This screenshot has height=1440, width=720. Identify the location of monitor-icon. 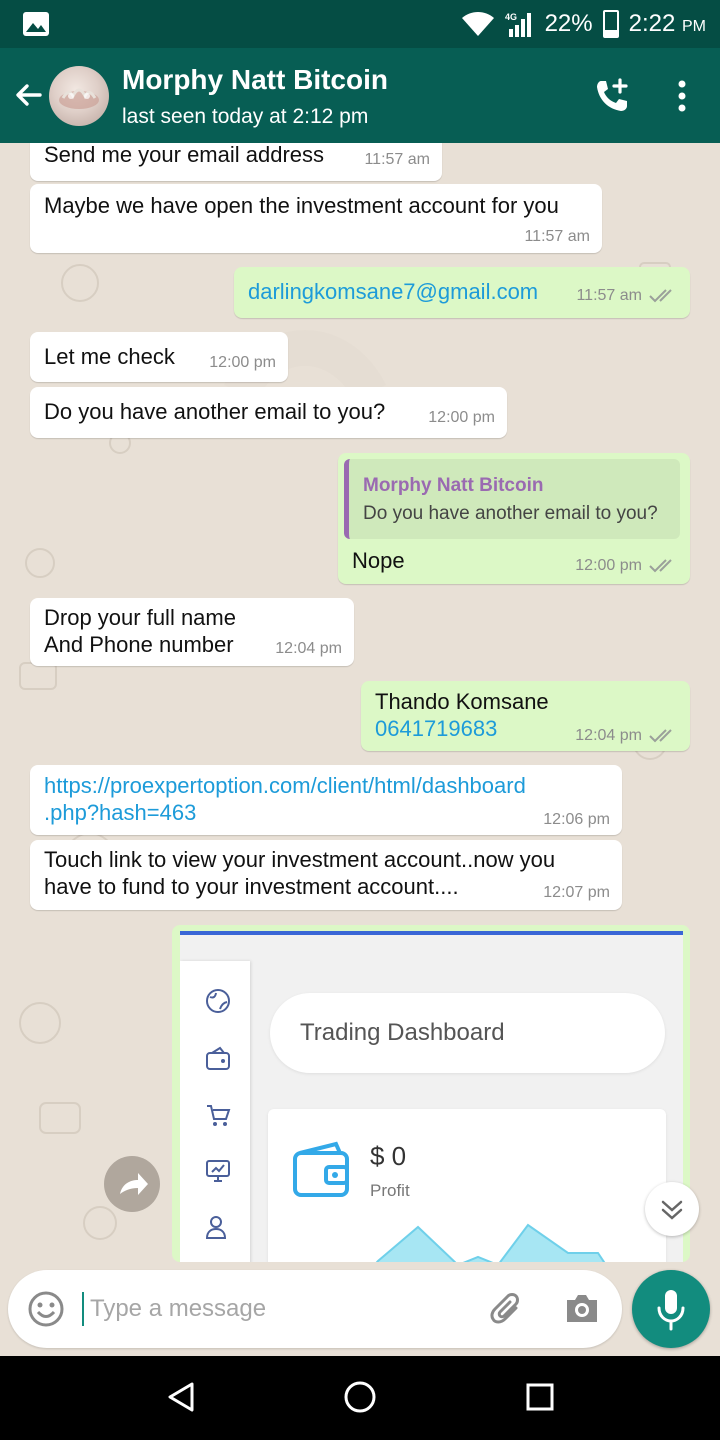
(218, 1171).